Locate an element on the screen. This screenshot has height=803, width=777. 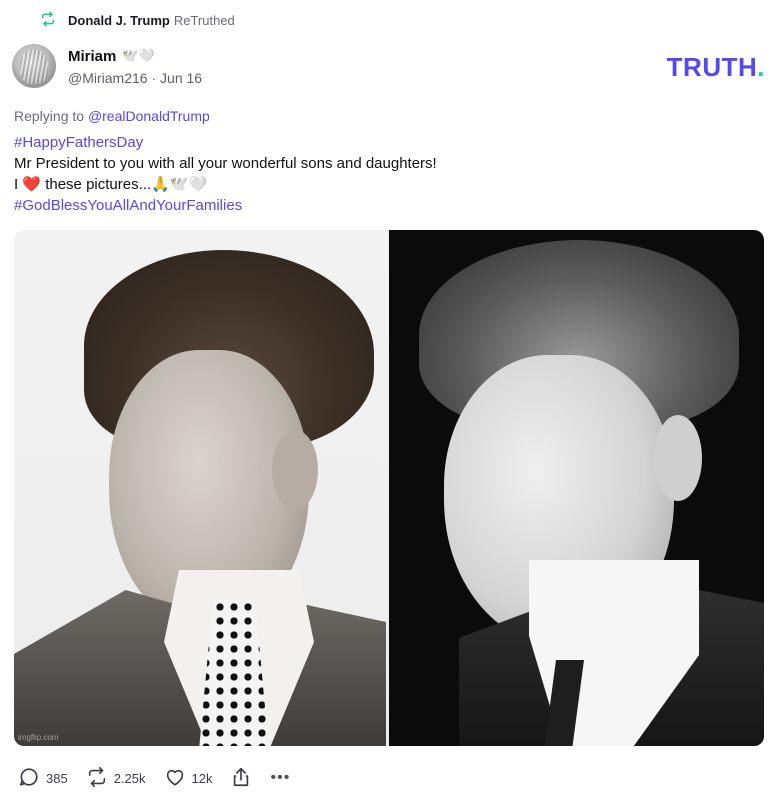
post-date: Jun 16 is located at coordinates (181, 78).